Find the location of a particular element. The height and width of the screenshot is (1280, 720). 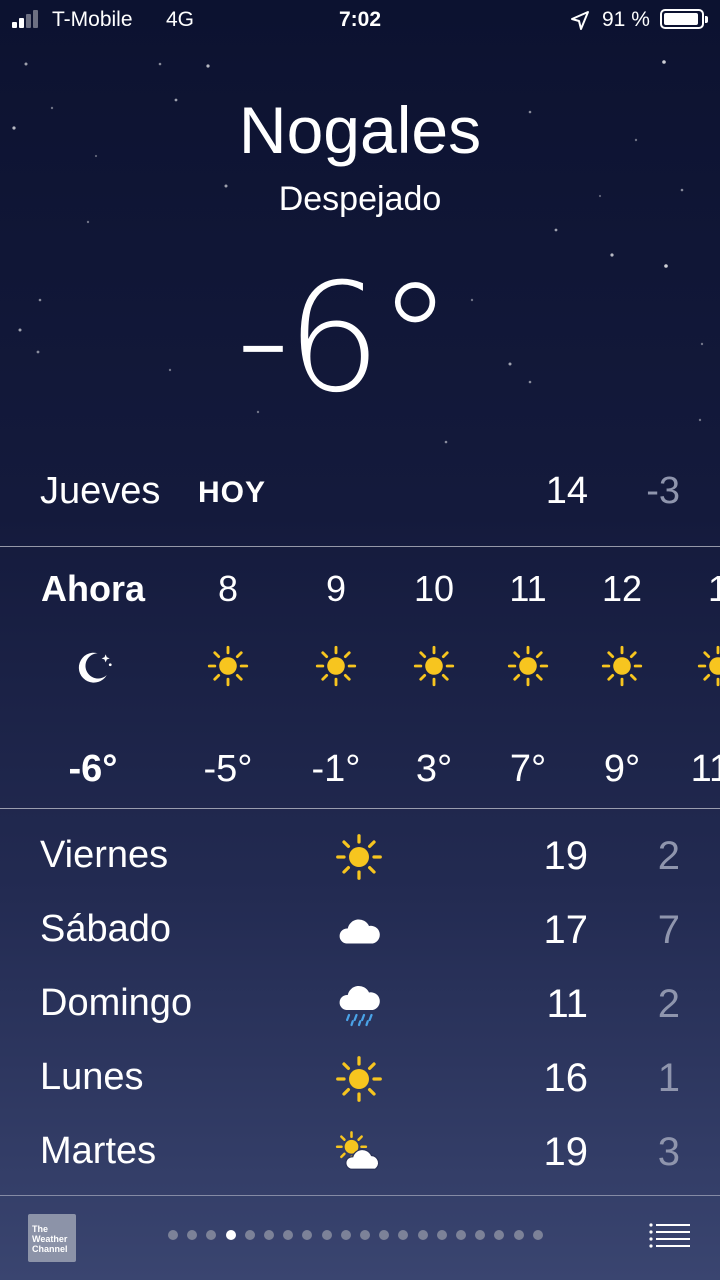

daily-high: 11 is located at coordinates (567, 1004).